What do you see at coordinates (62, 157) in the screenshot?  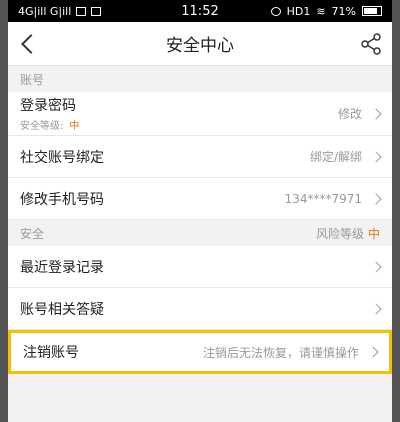 I see `social-label: 社交账号绑定` at bounding box center [62, 157].